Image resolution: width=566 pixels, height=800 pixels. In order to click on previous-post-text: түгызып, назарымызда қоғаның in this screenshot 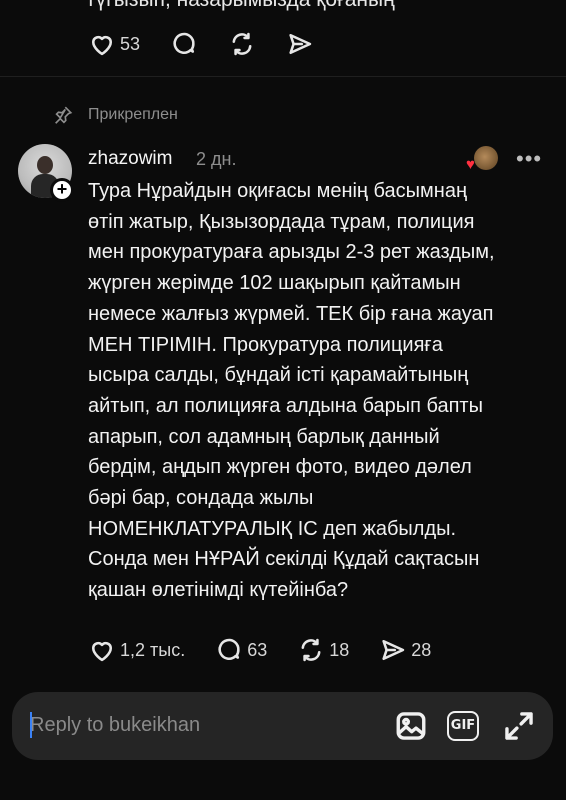, I will do `click(240, 6)`.